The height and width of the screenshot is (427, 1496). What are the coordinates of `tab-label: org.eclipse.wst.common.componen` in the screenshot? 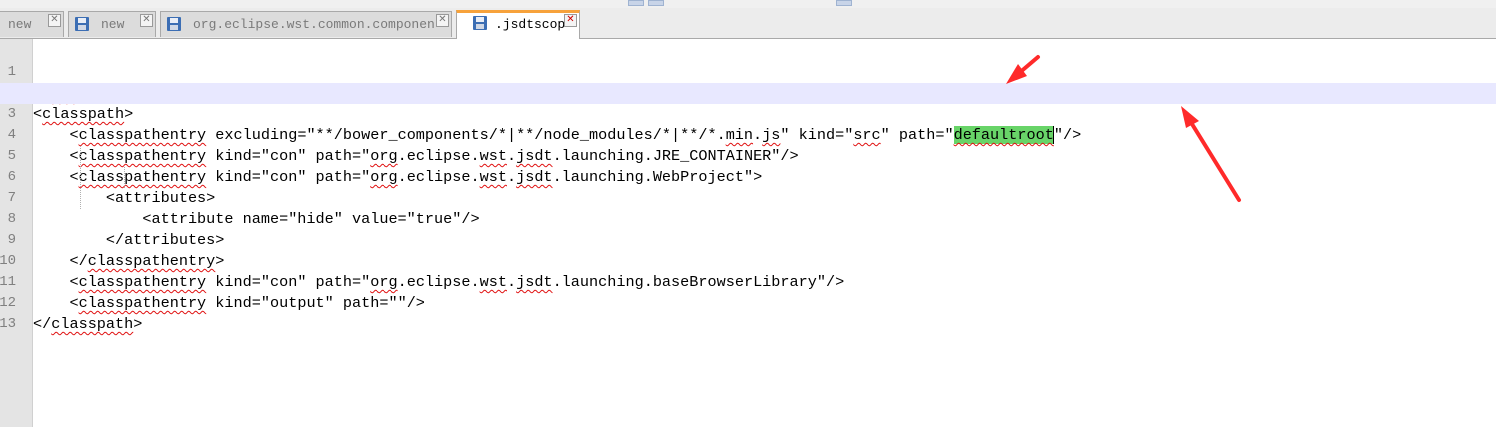 It's located at (314, 24).